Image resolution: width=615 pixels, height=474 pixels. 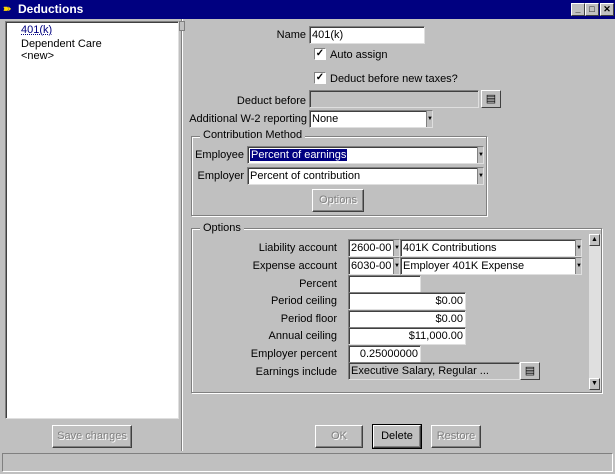 What do you see at coordinates (303, 336) in the screenshot?
I see `annual-ceiling-label: Annual ceiling` at bounding box center [303, 336].